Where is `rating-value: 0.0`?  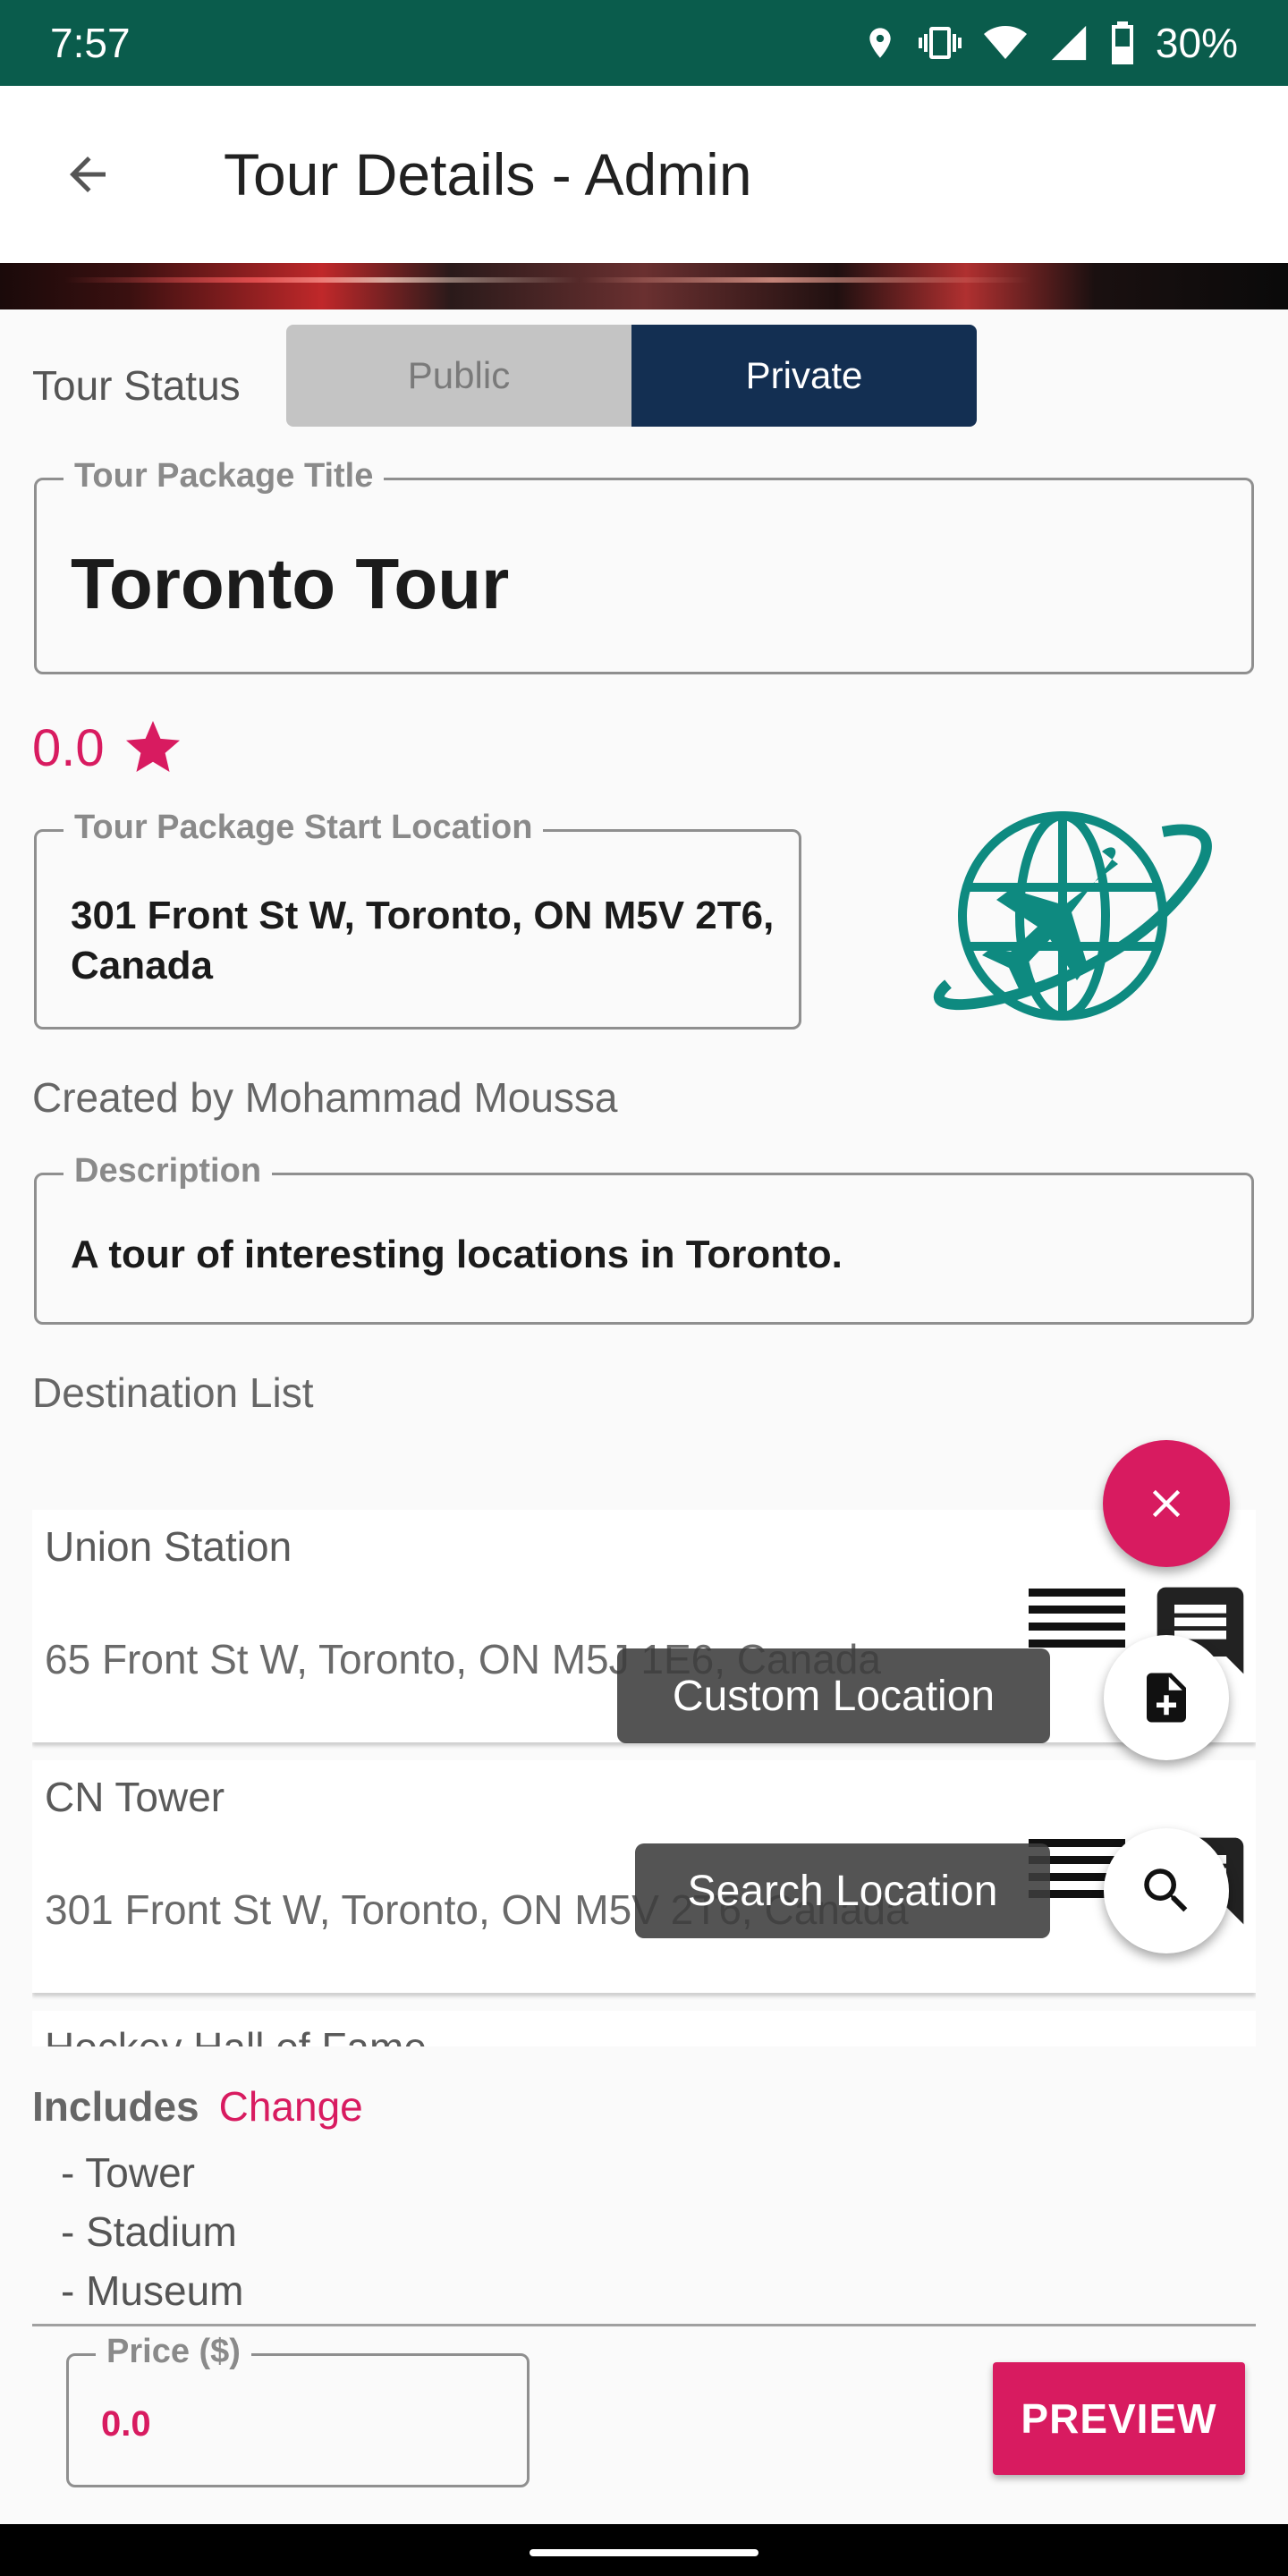 rating-value: 0.0 is located at coordinates (68, 747).